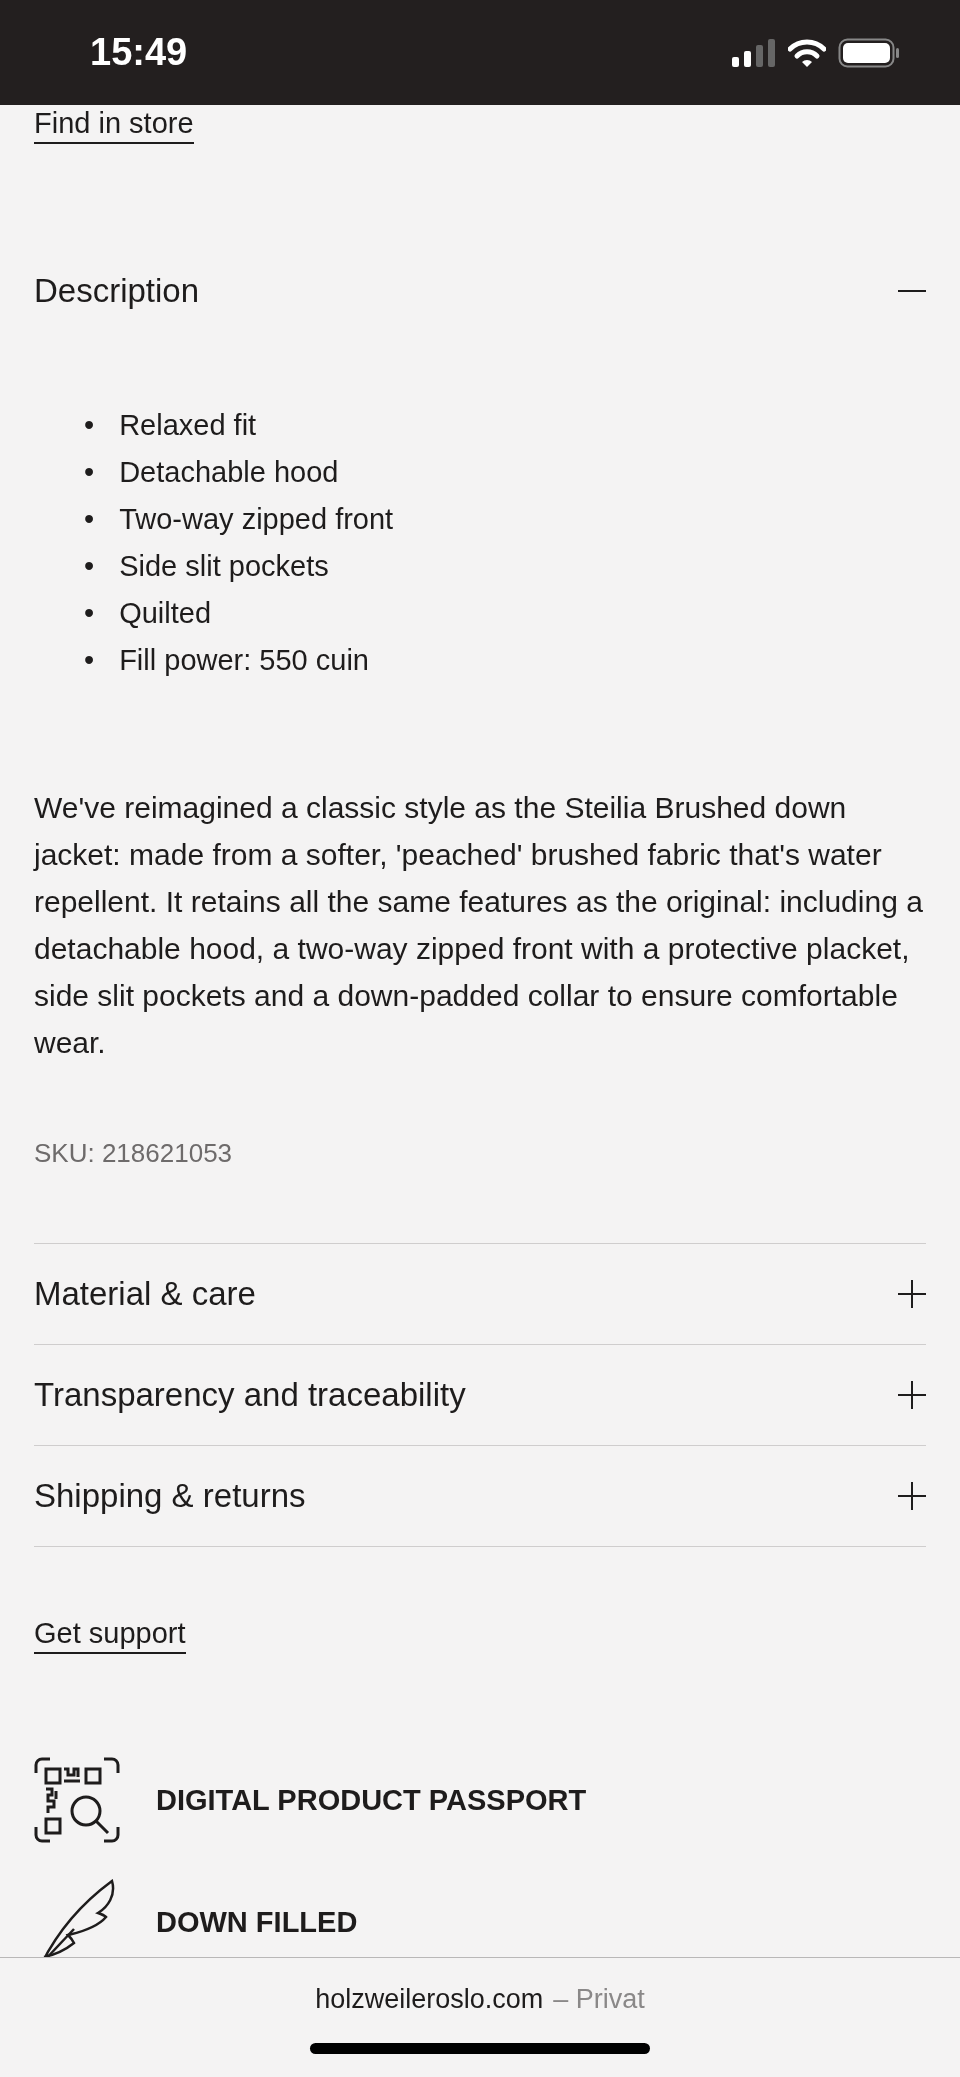  Describe the element at coordinates (110, 1635) in the screenshot. I see `get-support-link: Get support` at that location.